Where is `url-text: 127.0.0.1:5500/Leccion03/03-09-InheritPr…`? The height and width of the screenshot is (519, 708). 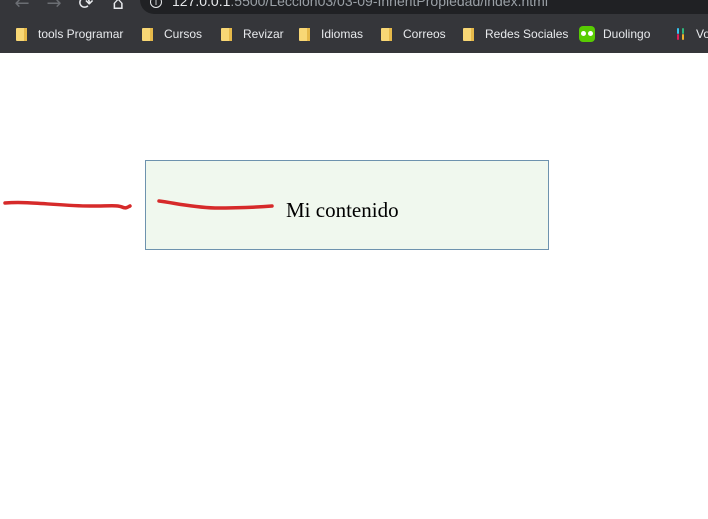
url-text: 127.0.0.1:5500/Leccion03/03-09-InheritPr… is located at coordinates (360, 4).